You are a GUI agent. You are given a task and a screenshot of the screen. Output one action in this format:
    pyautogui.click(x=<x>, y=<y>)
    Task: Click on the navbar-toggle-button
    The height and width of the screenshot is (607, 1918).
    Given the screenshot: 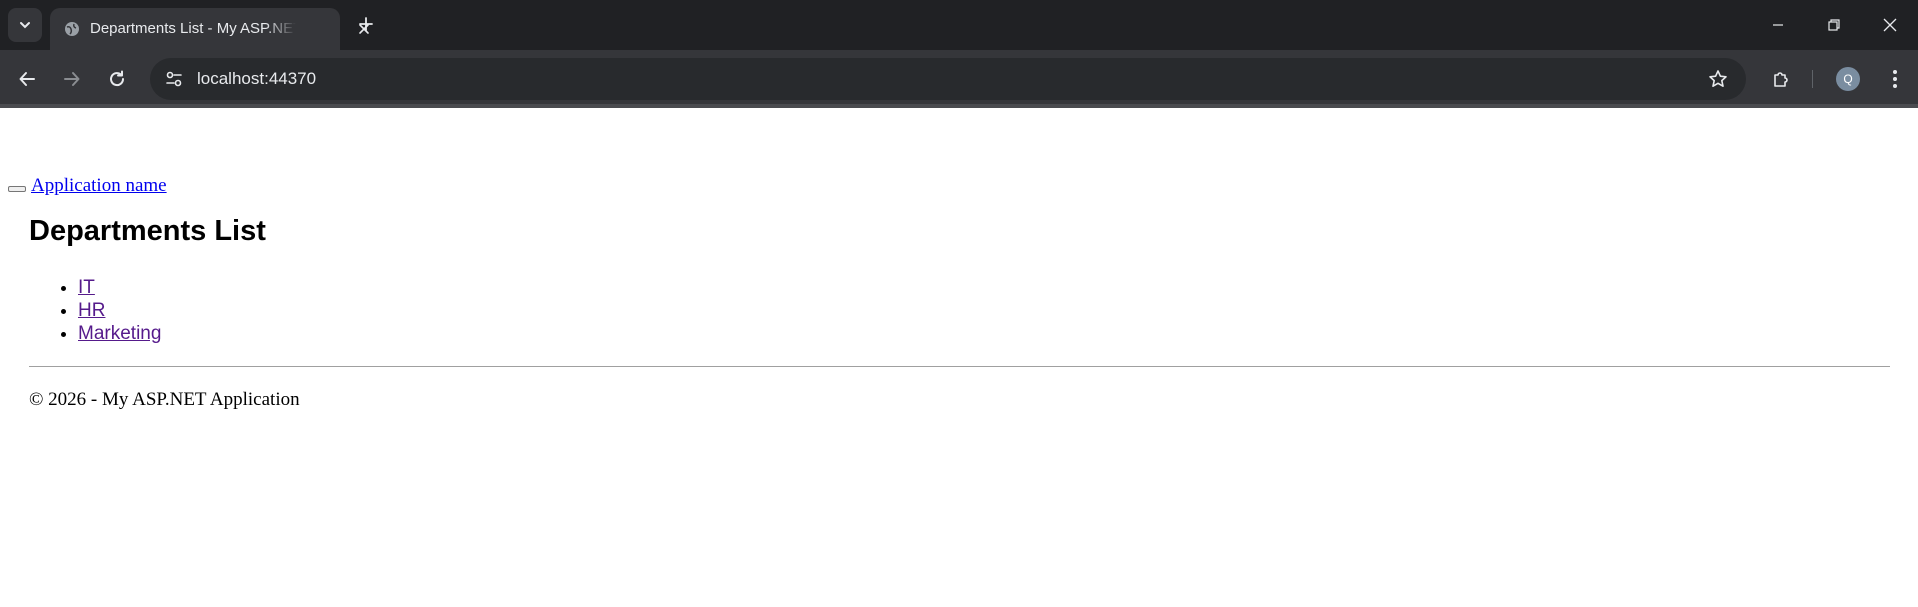 What is the action you would take?
    pyautogui.click(x=17, y=189)
    